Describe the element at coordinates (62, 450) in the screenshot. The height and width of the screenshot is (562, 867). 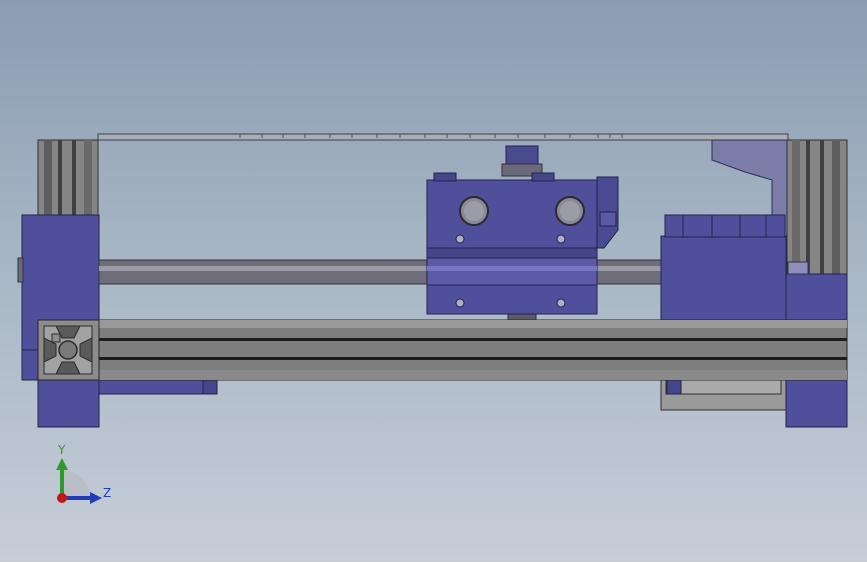
I see `y-axis-label: Y` at that location.